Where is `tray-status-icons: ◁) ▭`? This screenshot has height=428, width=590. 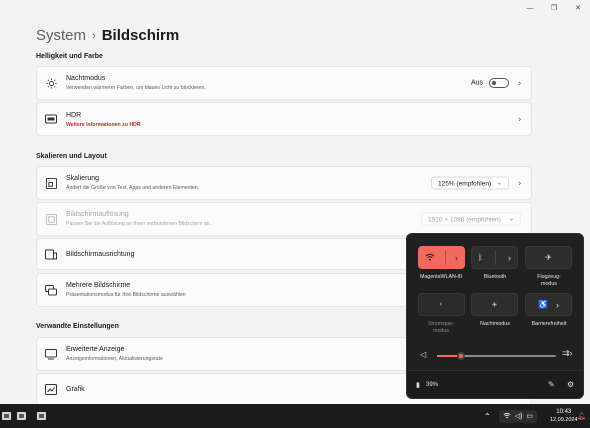 tray-status-icons: ◁) ▭ is located at coordinates (518, 416).